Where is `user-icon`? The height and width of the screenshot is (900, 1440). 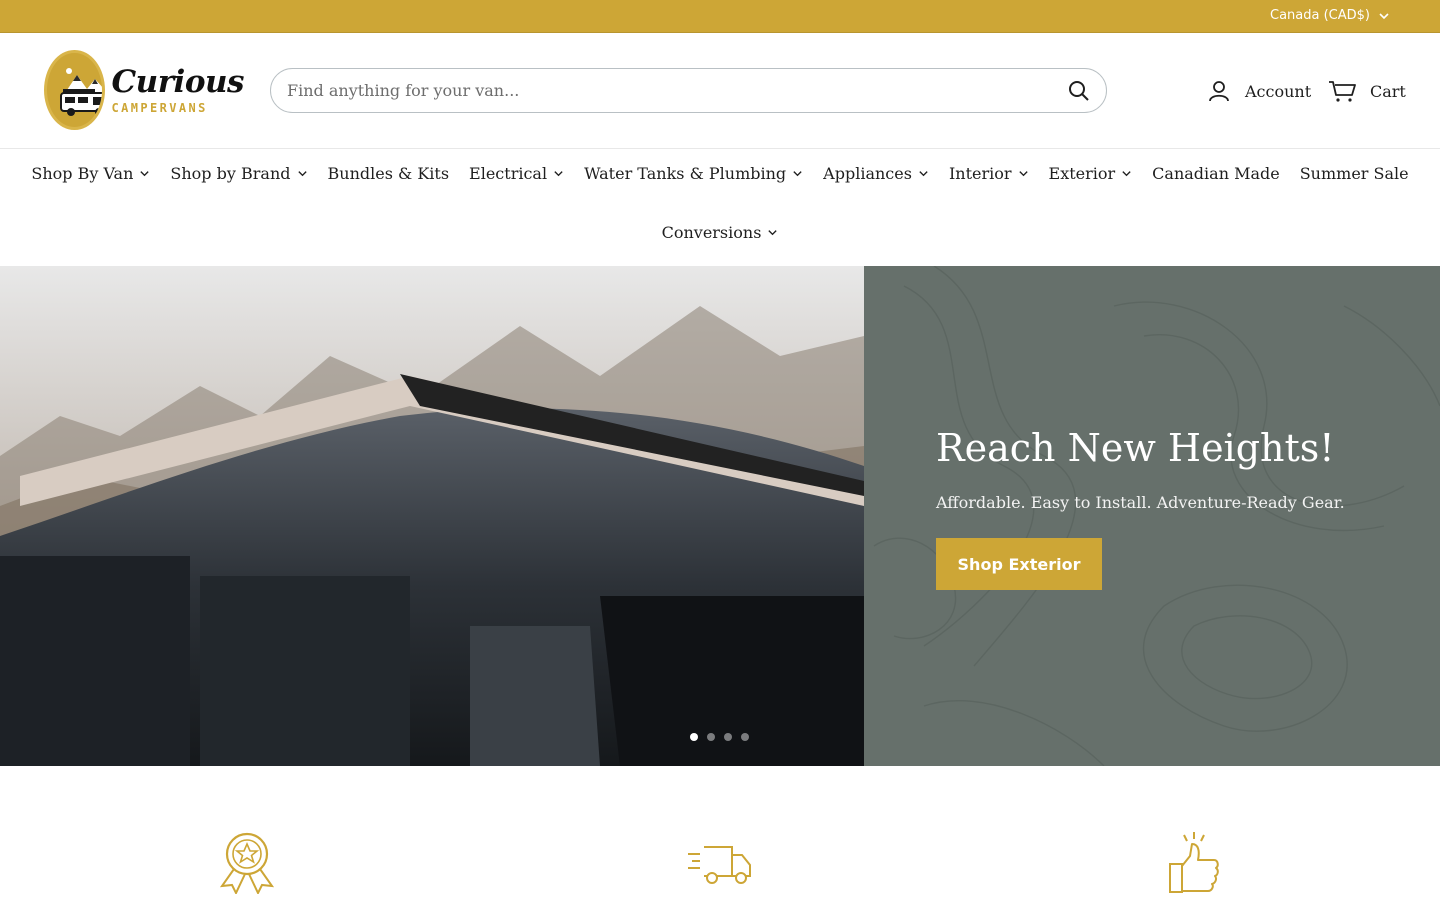 user-icon is located at coordinates (1219, 91).